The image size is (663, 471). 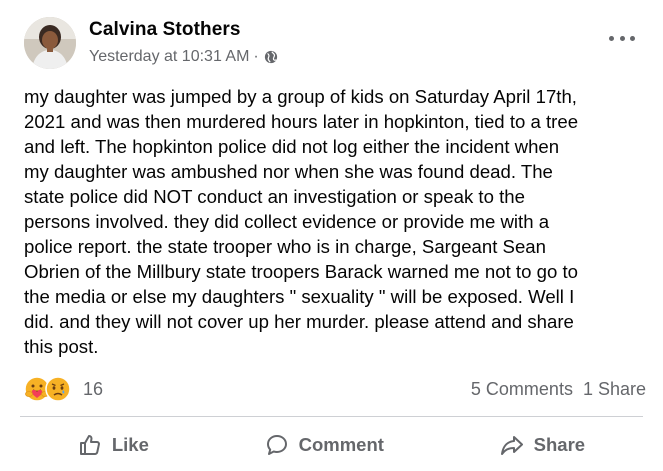 What do you see at coordinates (331, 416) in the screenshot?
I see `divider` at bounding box center [331, 416].